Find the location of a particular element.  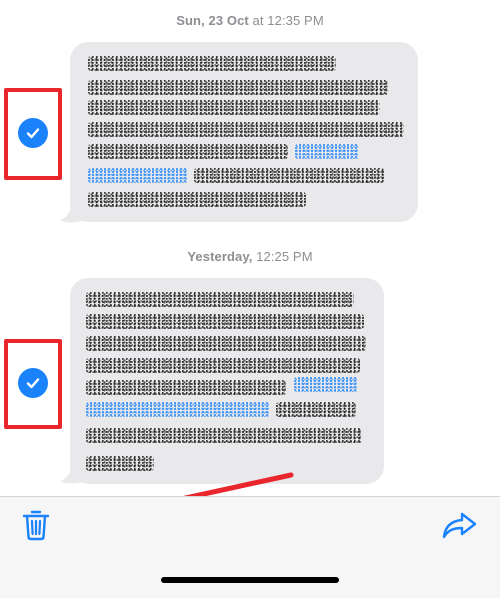

home-indicator is located at coordinates (250, 580).